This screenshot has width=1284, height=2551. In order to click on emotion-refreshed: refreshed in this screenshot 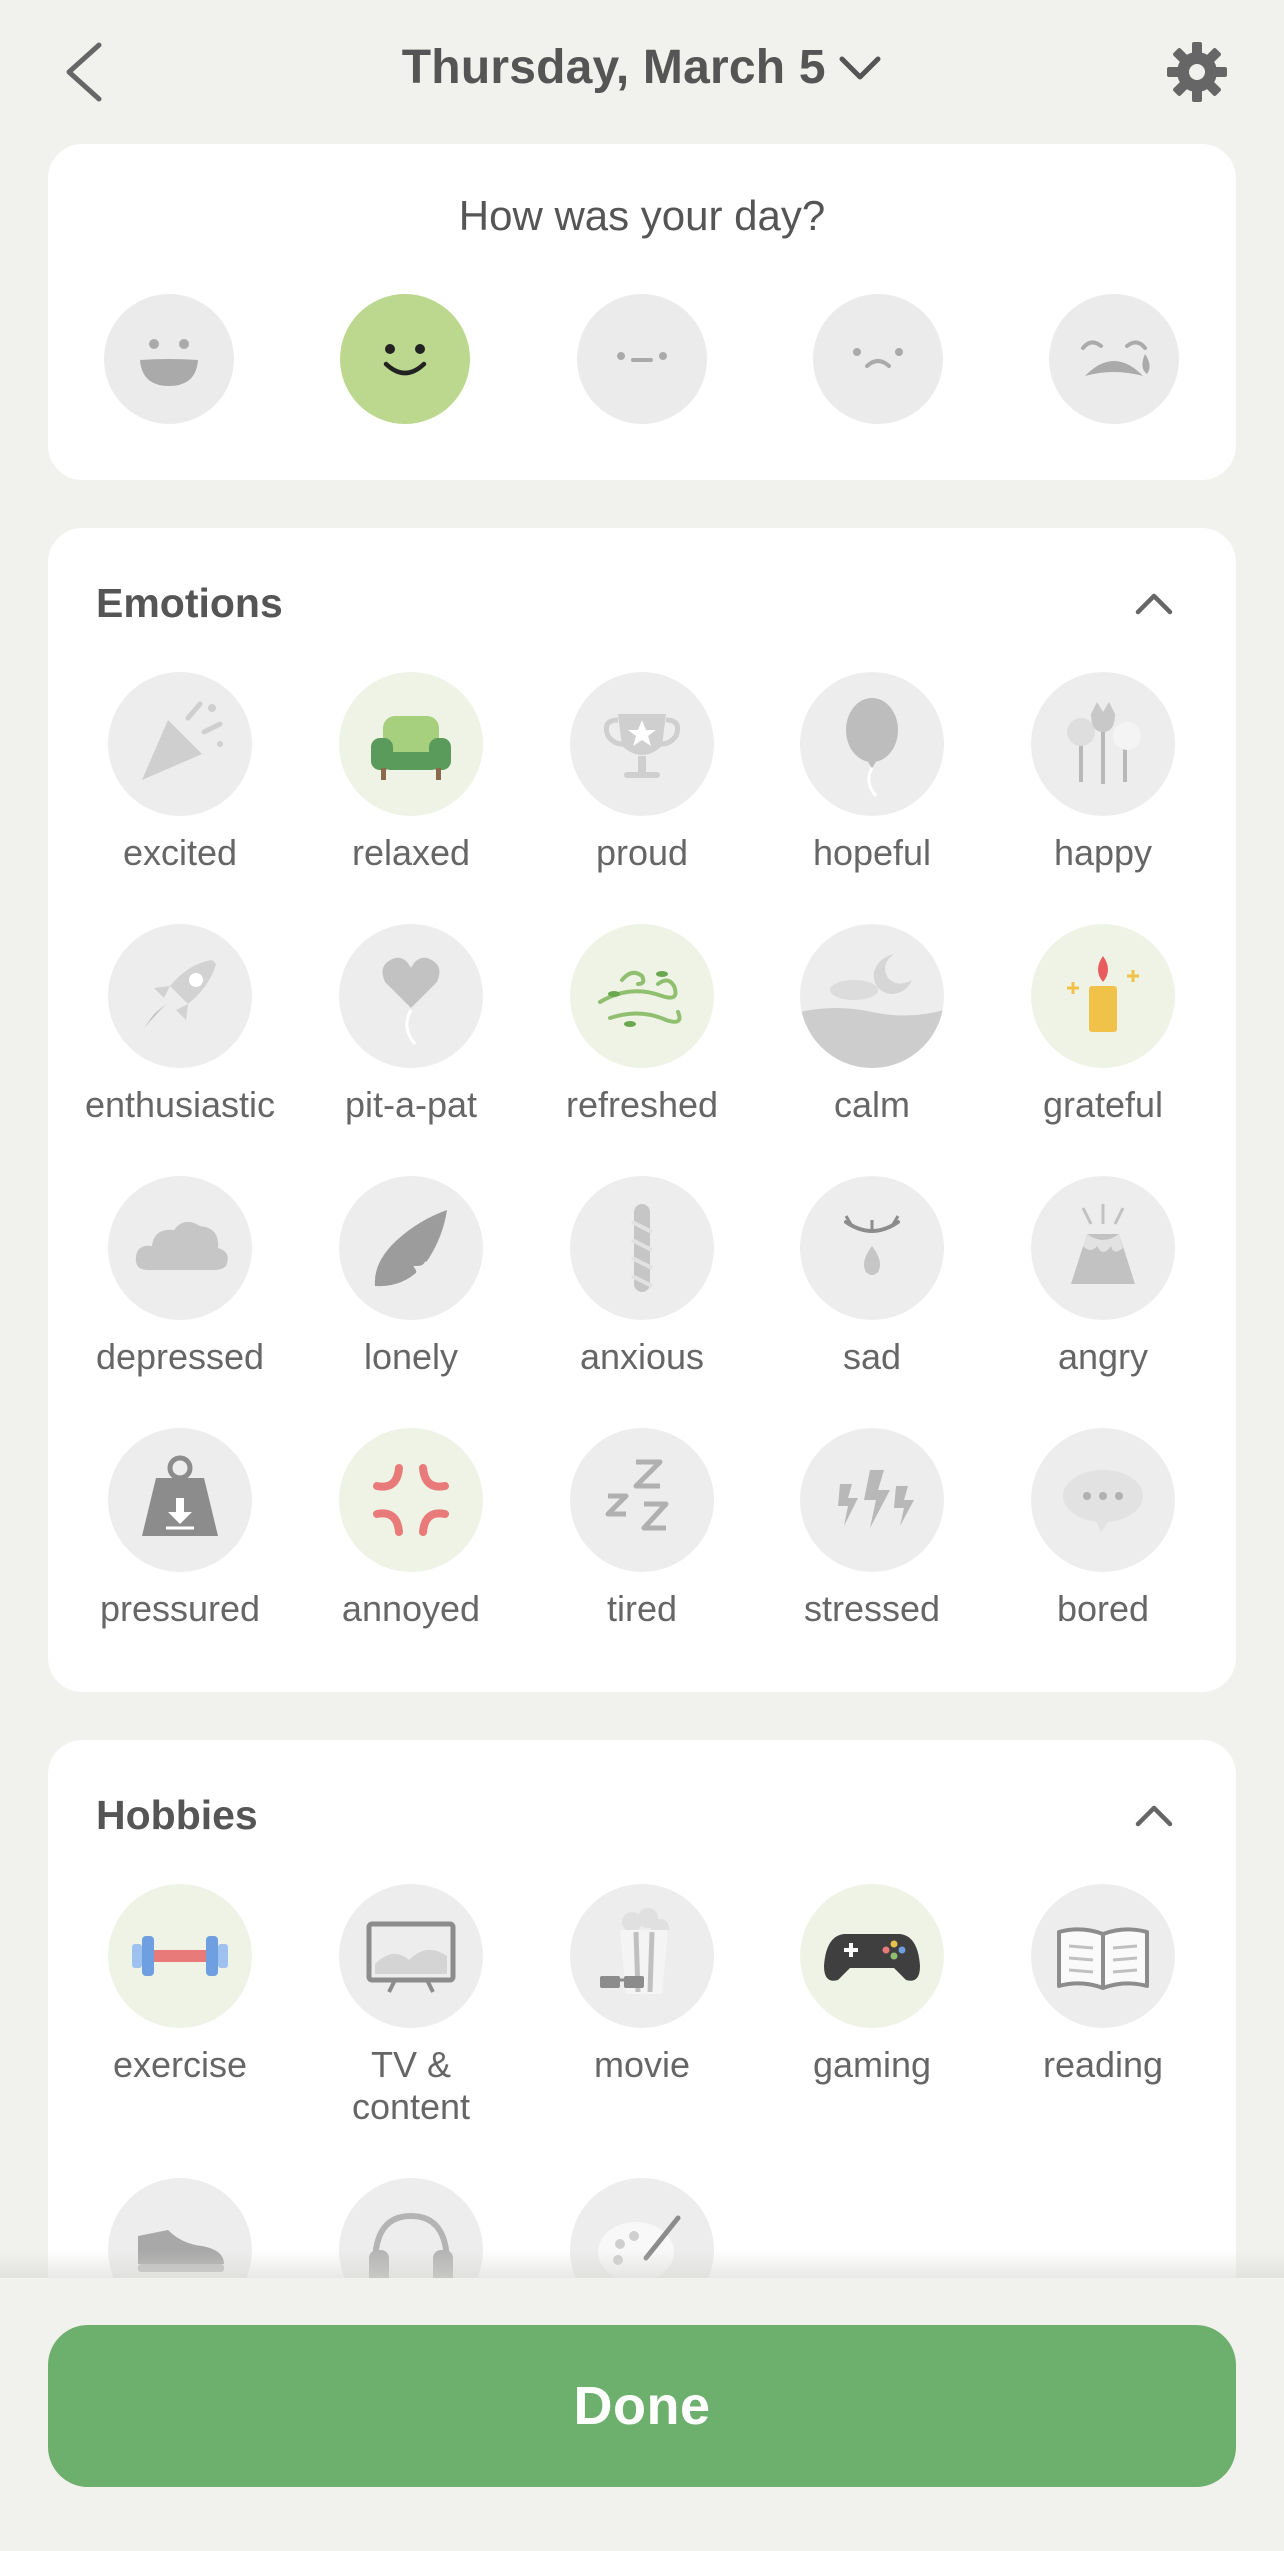, I will do `click(642, 1025)`.